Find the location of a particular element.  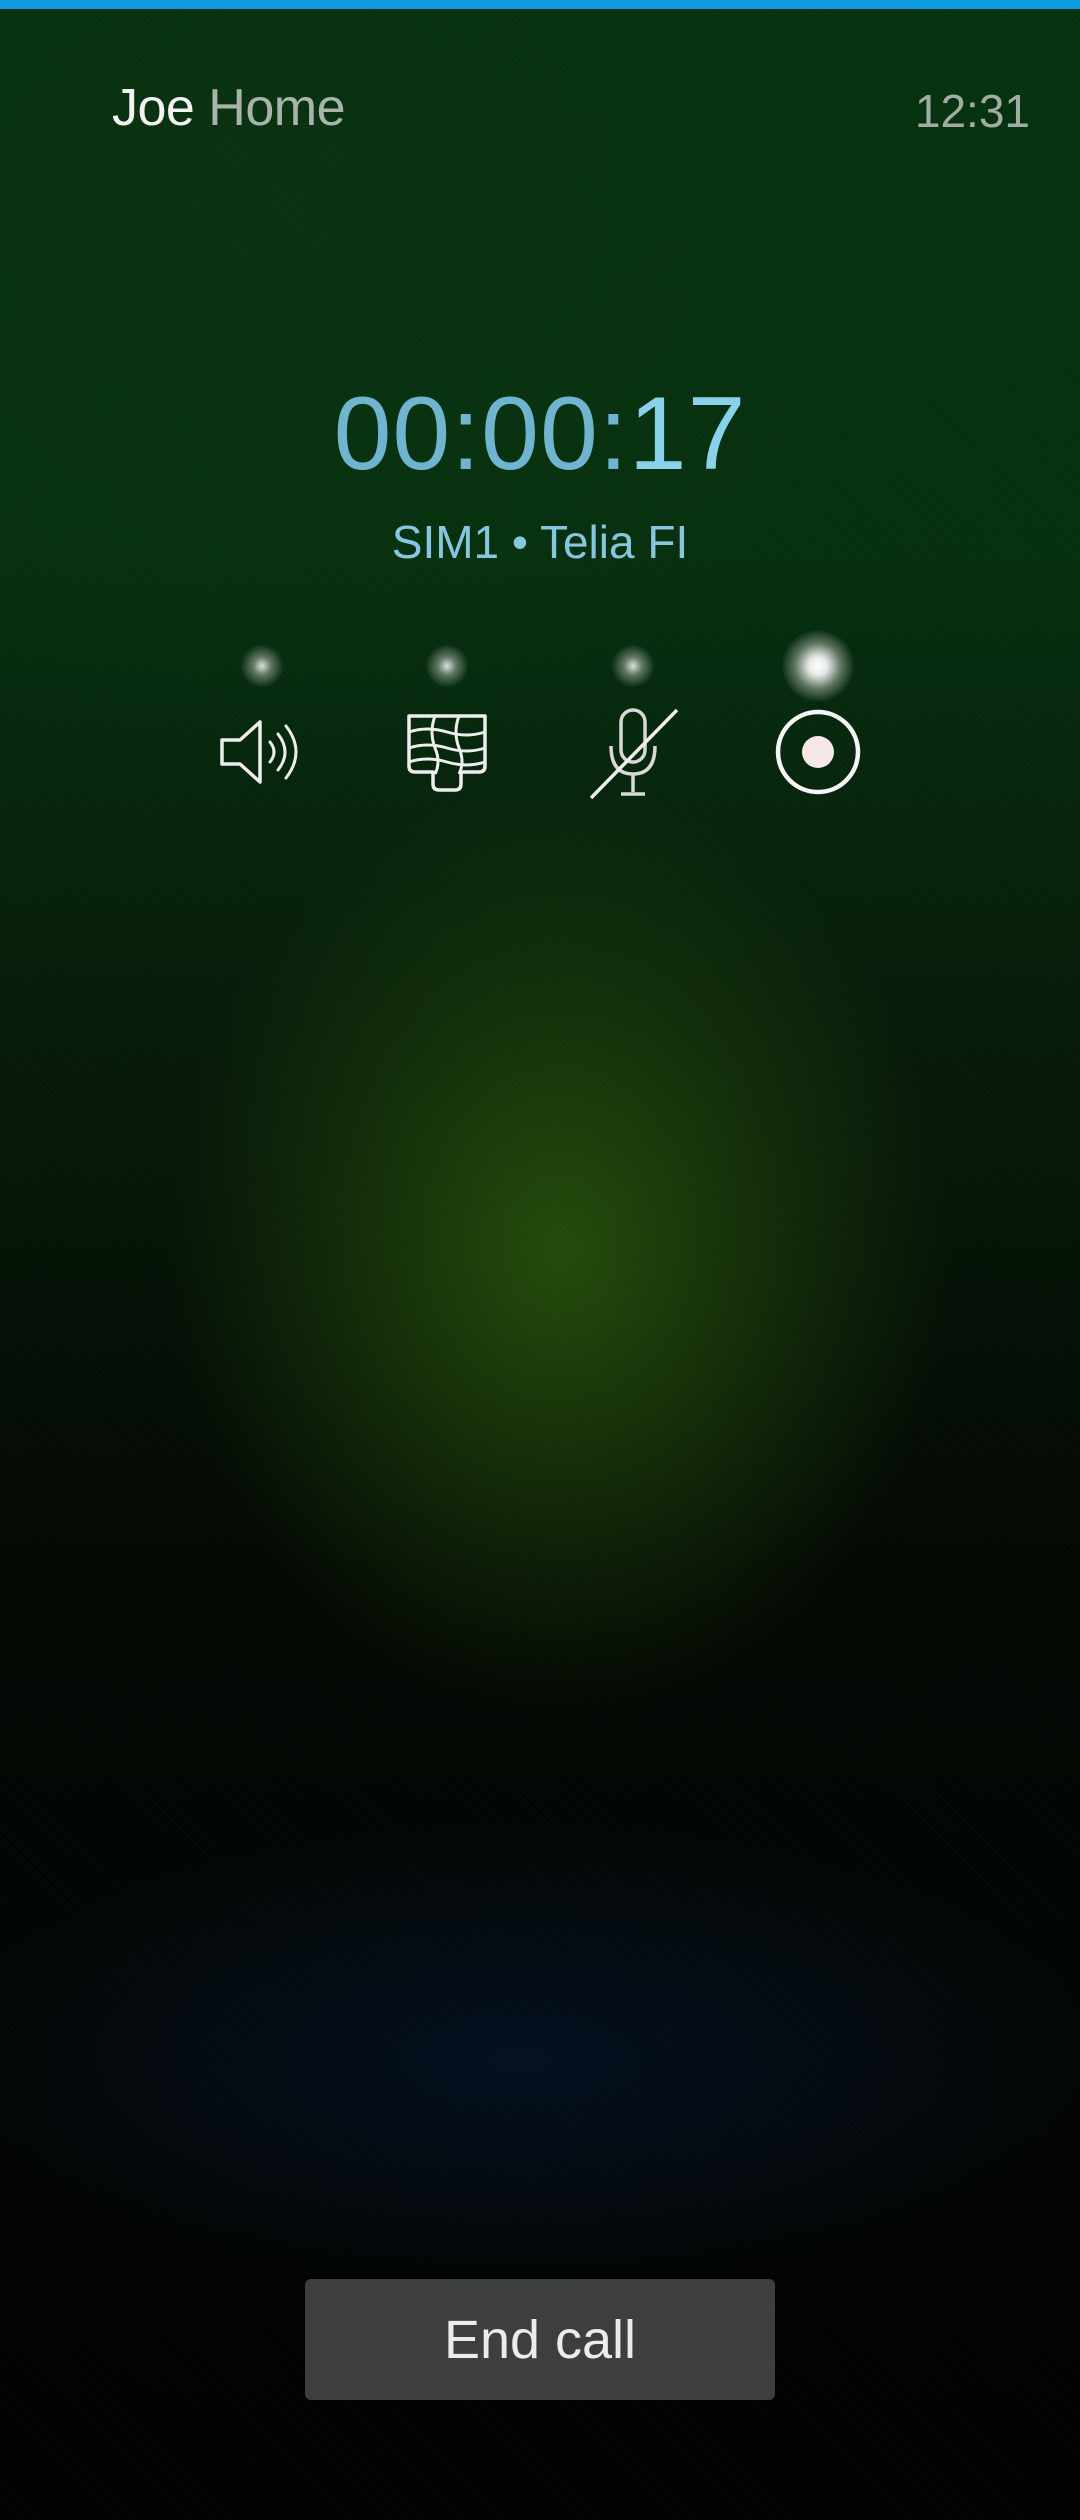

keypad-icon is located at coordinates (447, 753).